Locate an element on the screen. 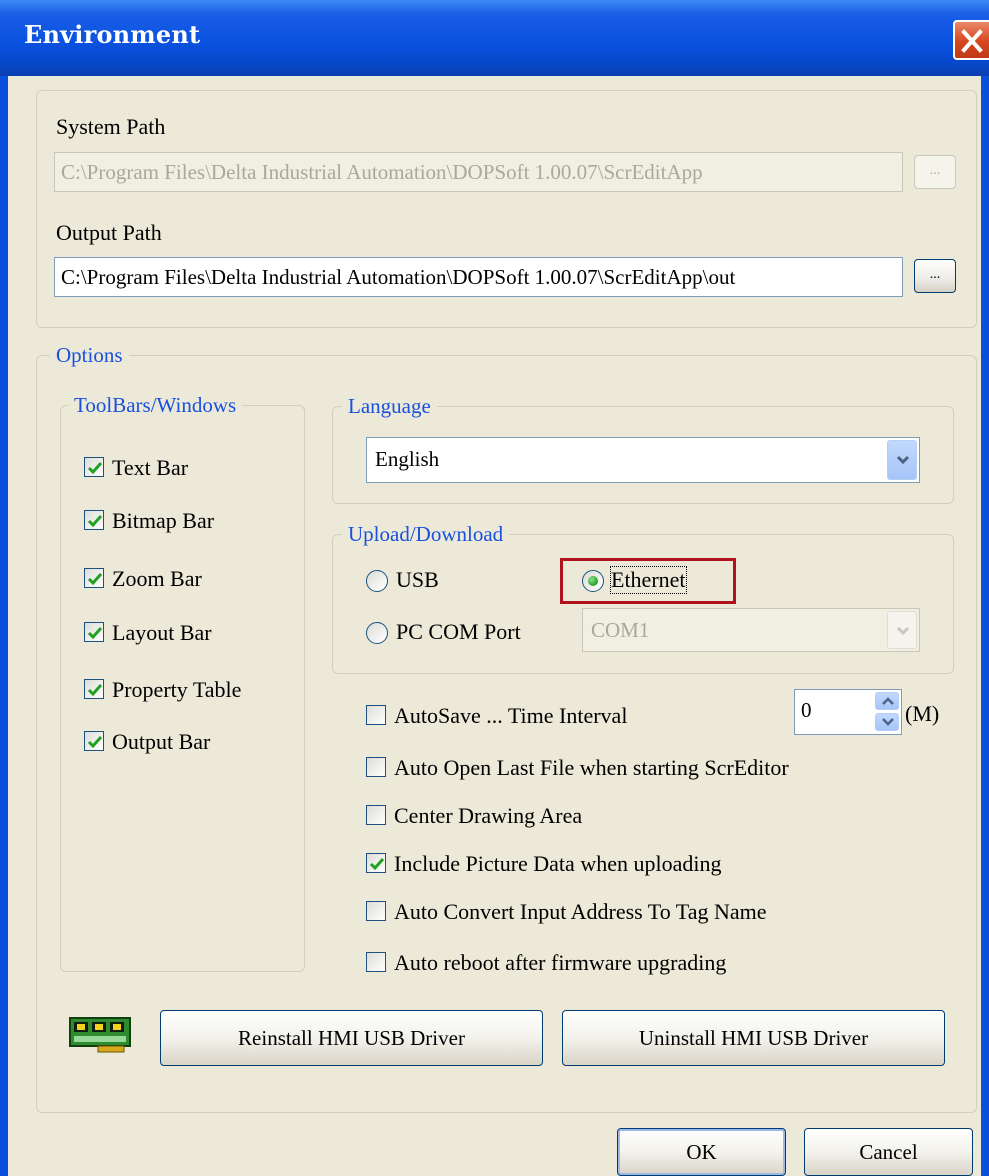  options-legend: Options is located at coordinates (89, 355).